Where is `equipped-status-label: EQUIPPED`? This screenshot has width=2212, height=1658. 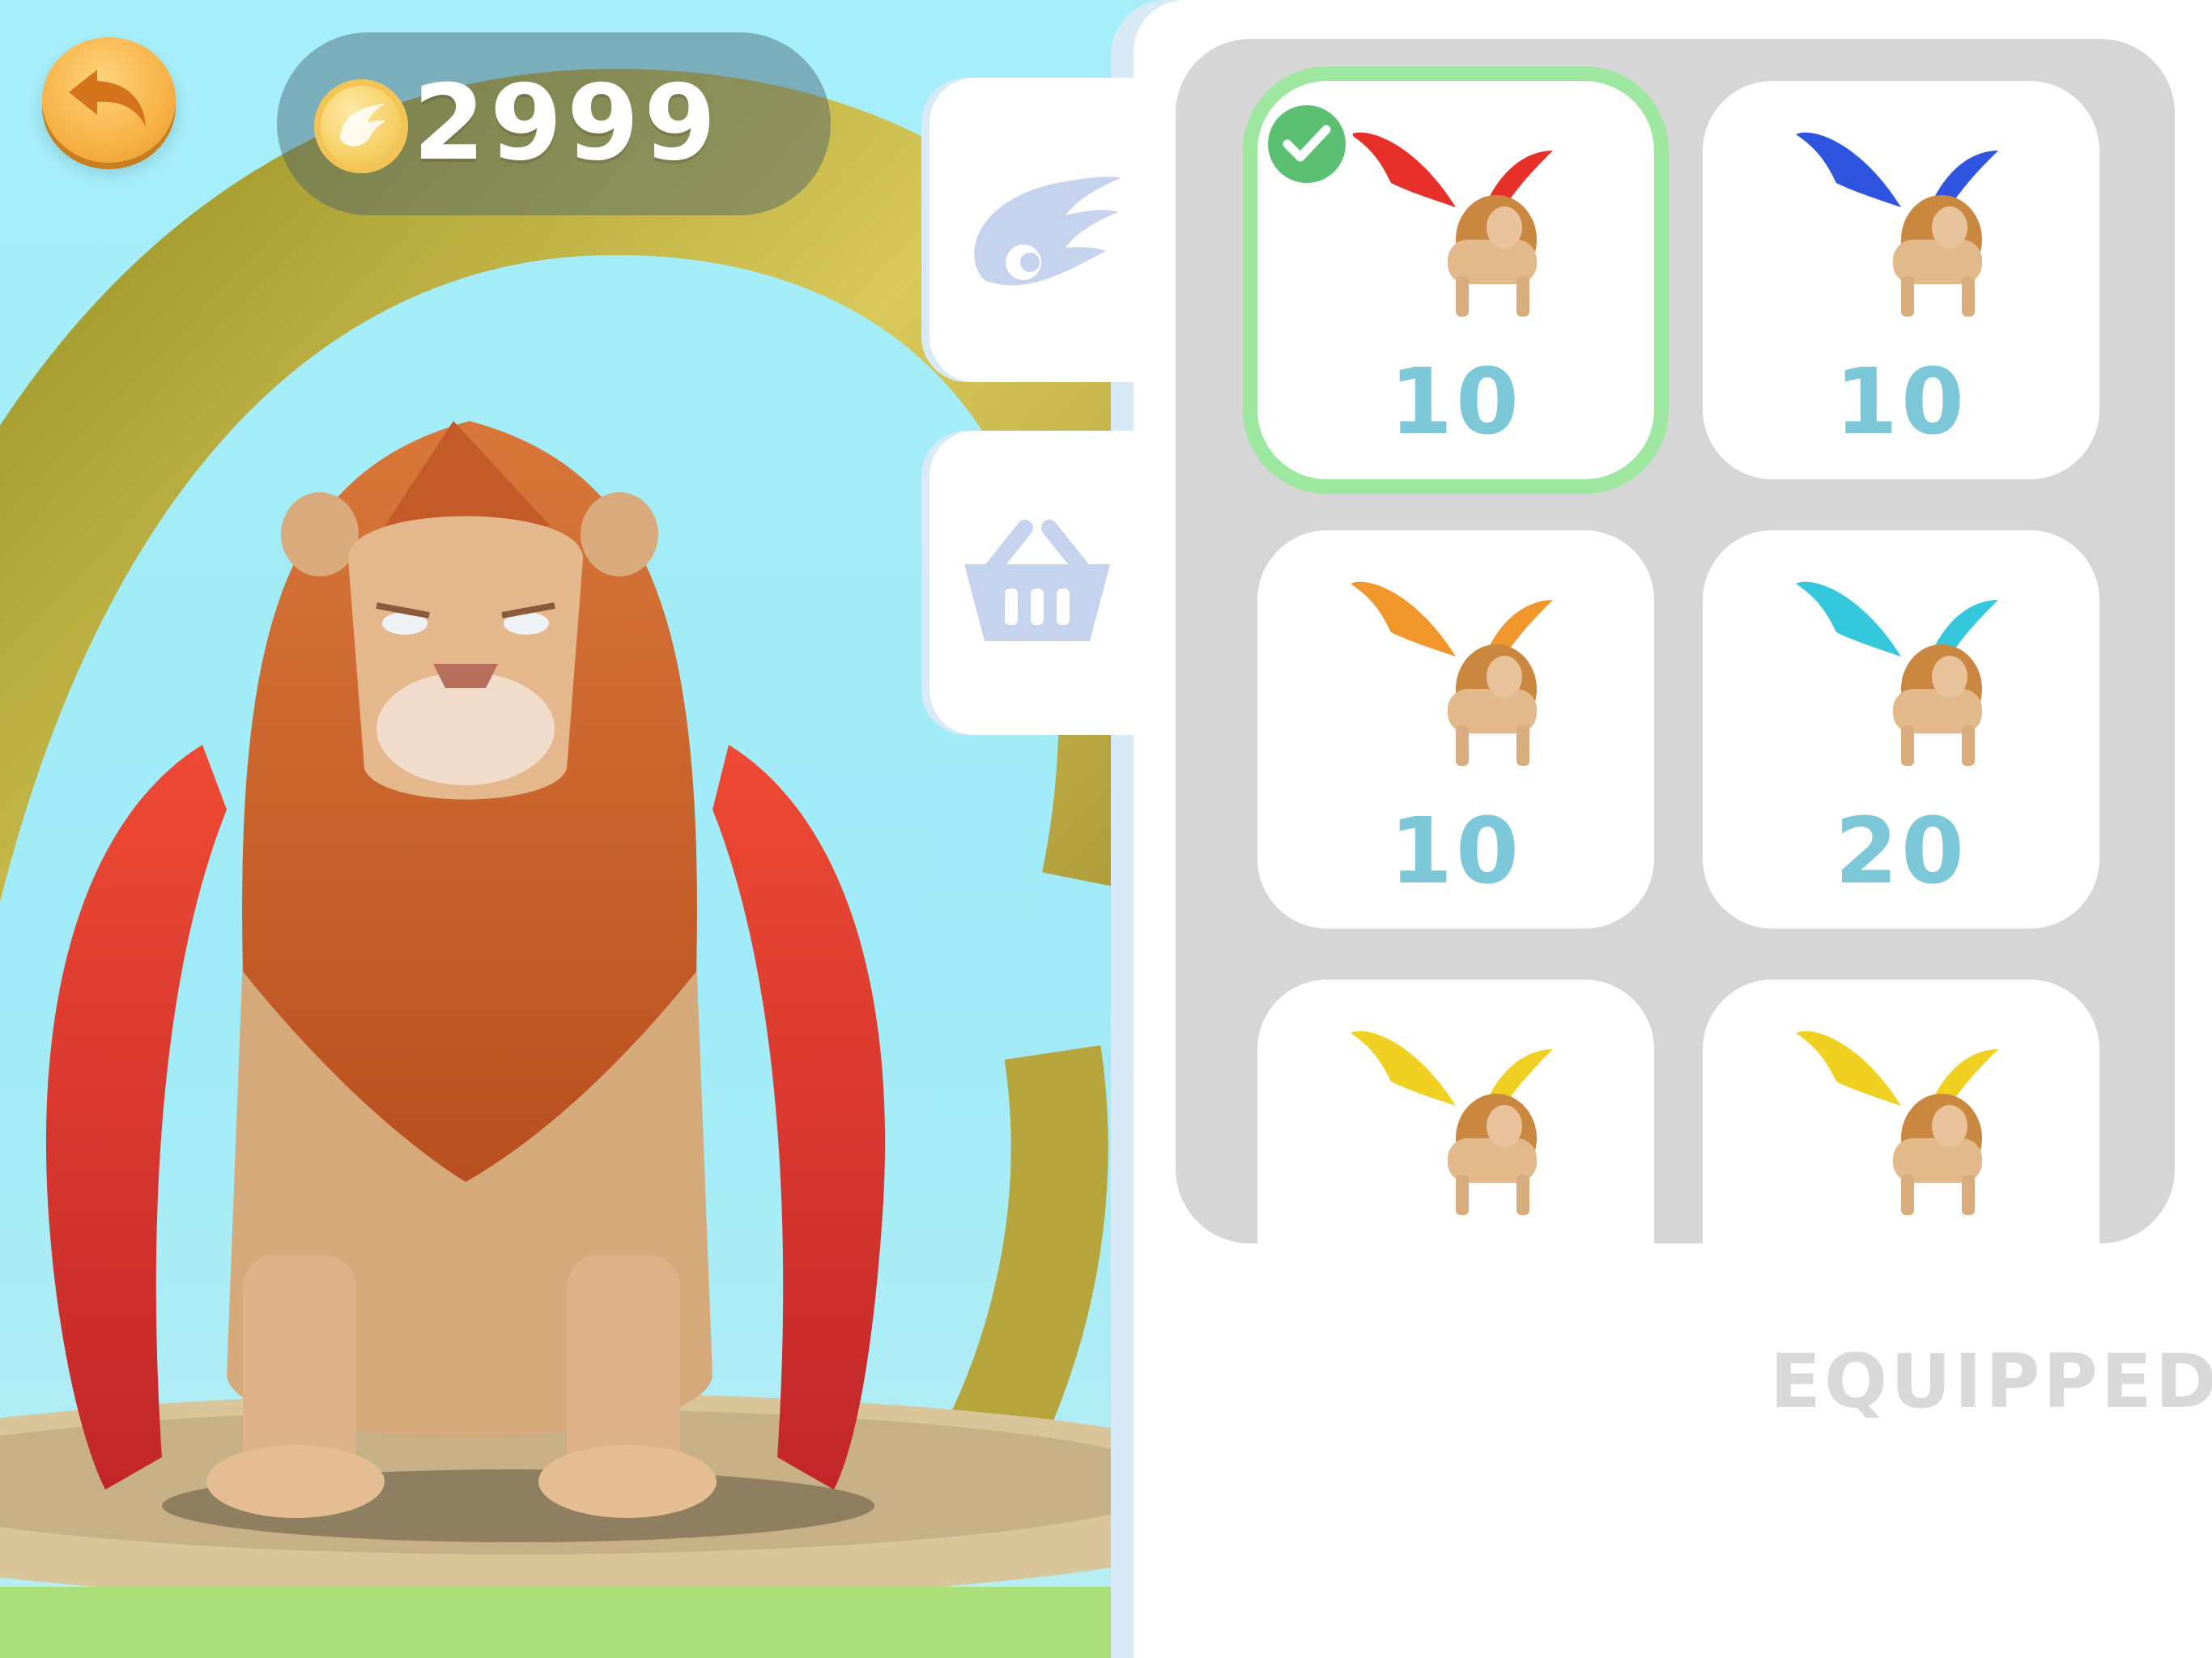
equipped-status-label: EQUIPPED is located at coordinates (1991, 1381).